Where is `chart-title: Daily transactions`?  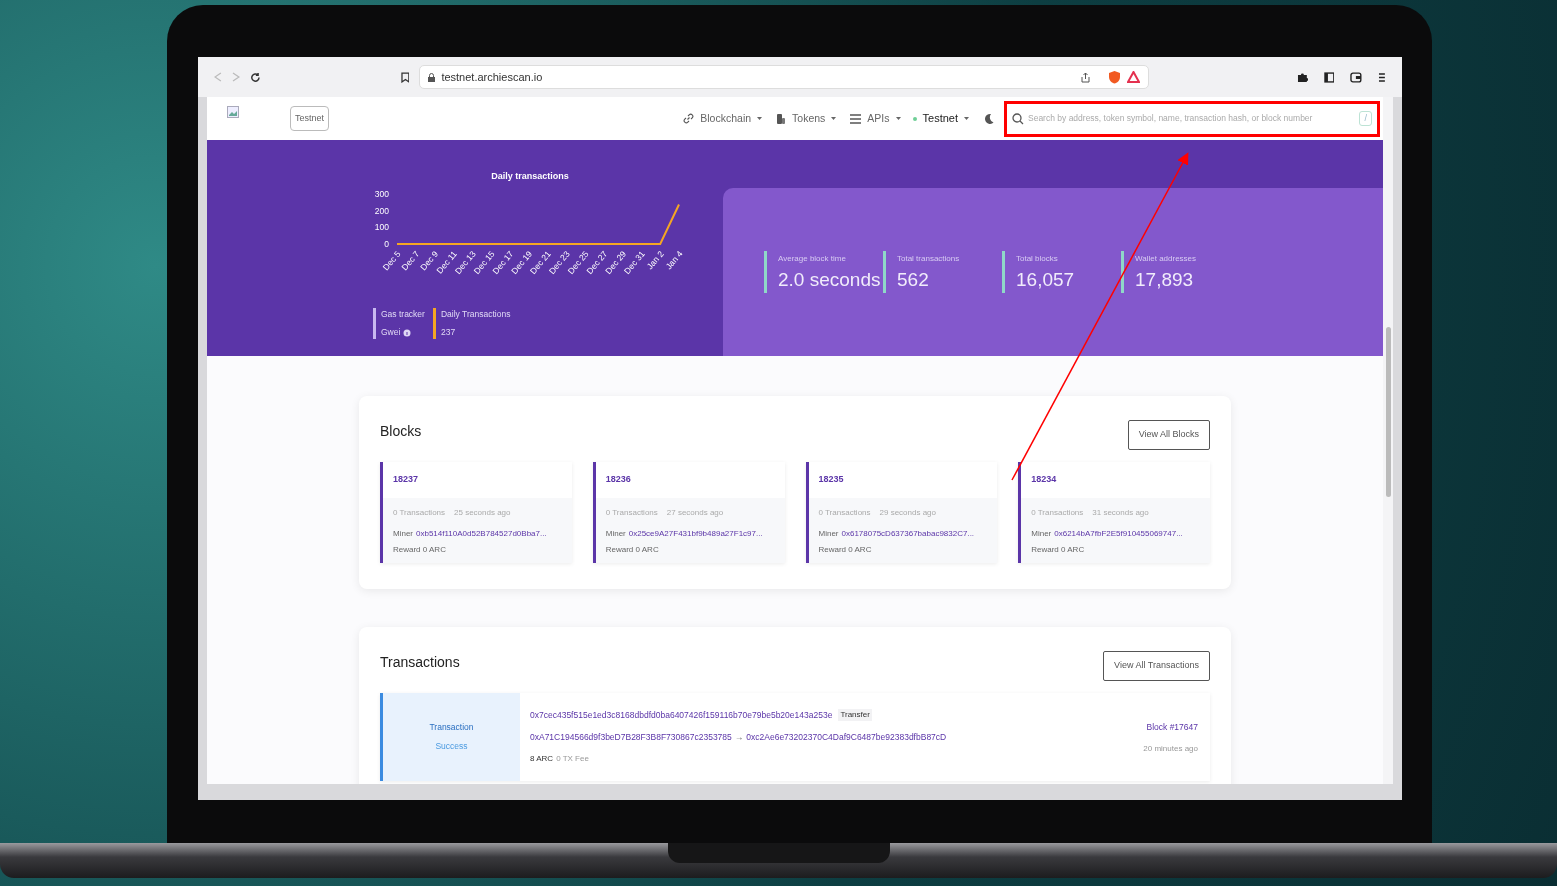 chart-title: Daily transactions is located at coordinates (530, 176).